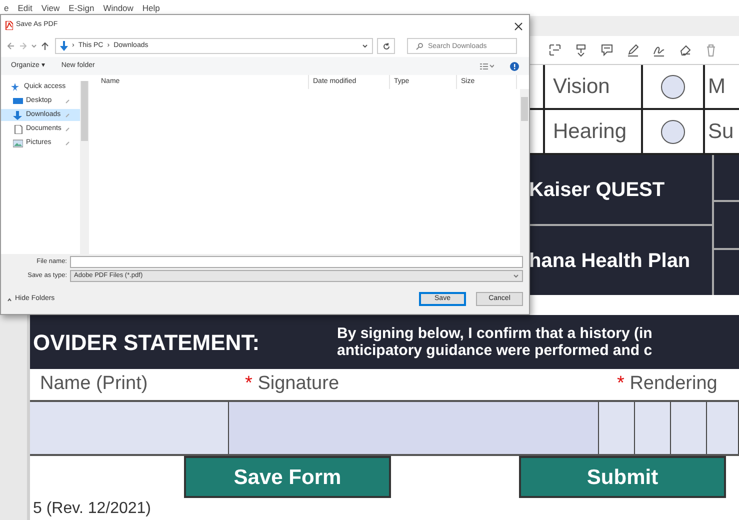  Describe the element at coordinates (622, 477) in the screenshot. I see `action-button: Submit` at that location.